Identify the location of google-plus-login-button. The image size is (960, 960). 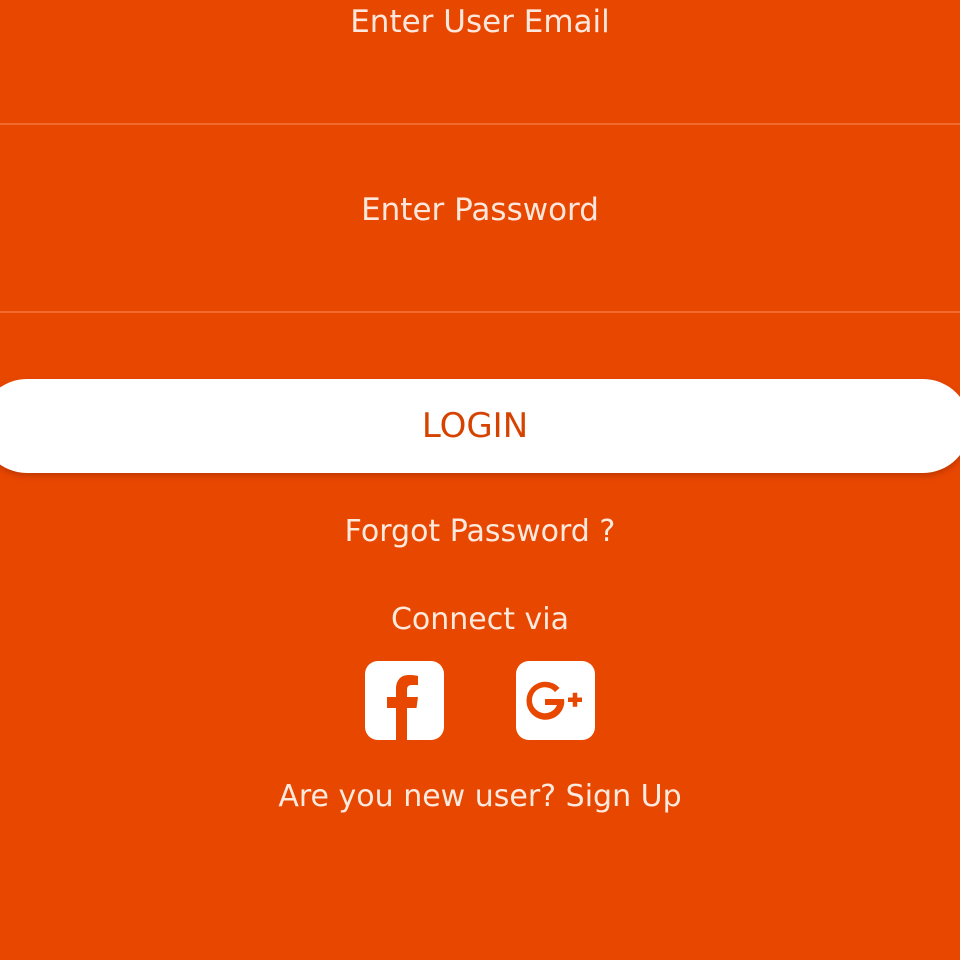
(555, 700).